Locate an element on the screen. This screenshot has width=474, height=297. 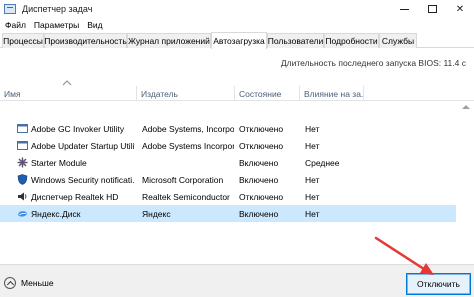
window-controls: ✕ is located at coordinates (432, 9).